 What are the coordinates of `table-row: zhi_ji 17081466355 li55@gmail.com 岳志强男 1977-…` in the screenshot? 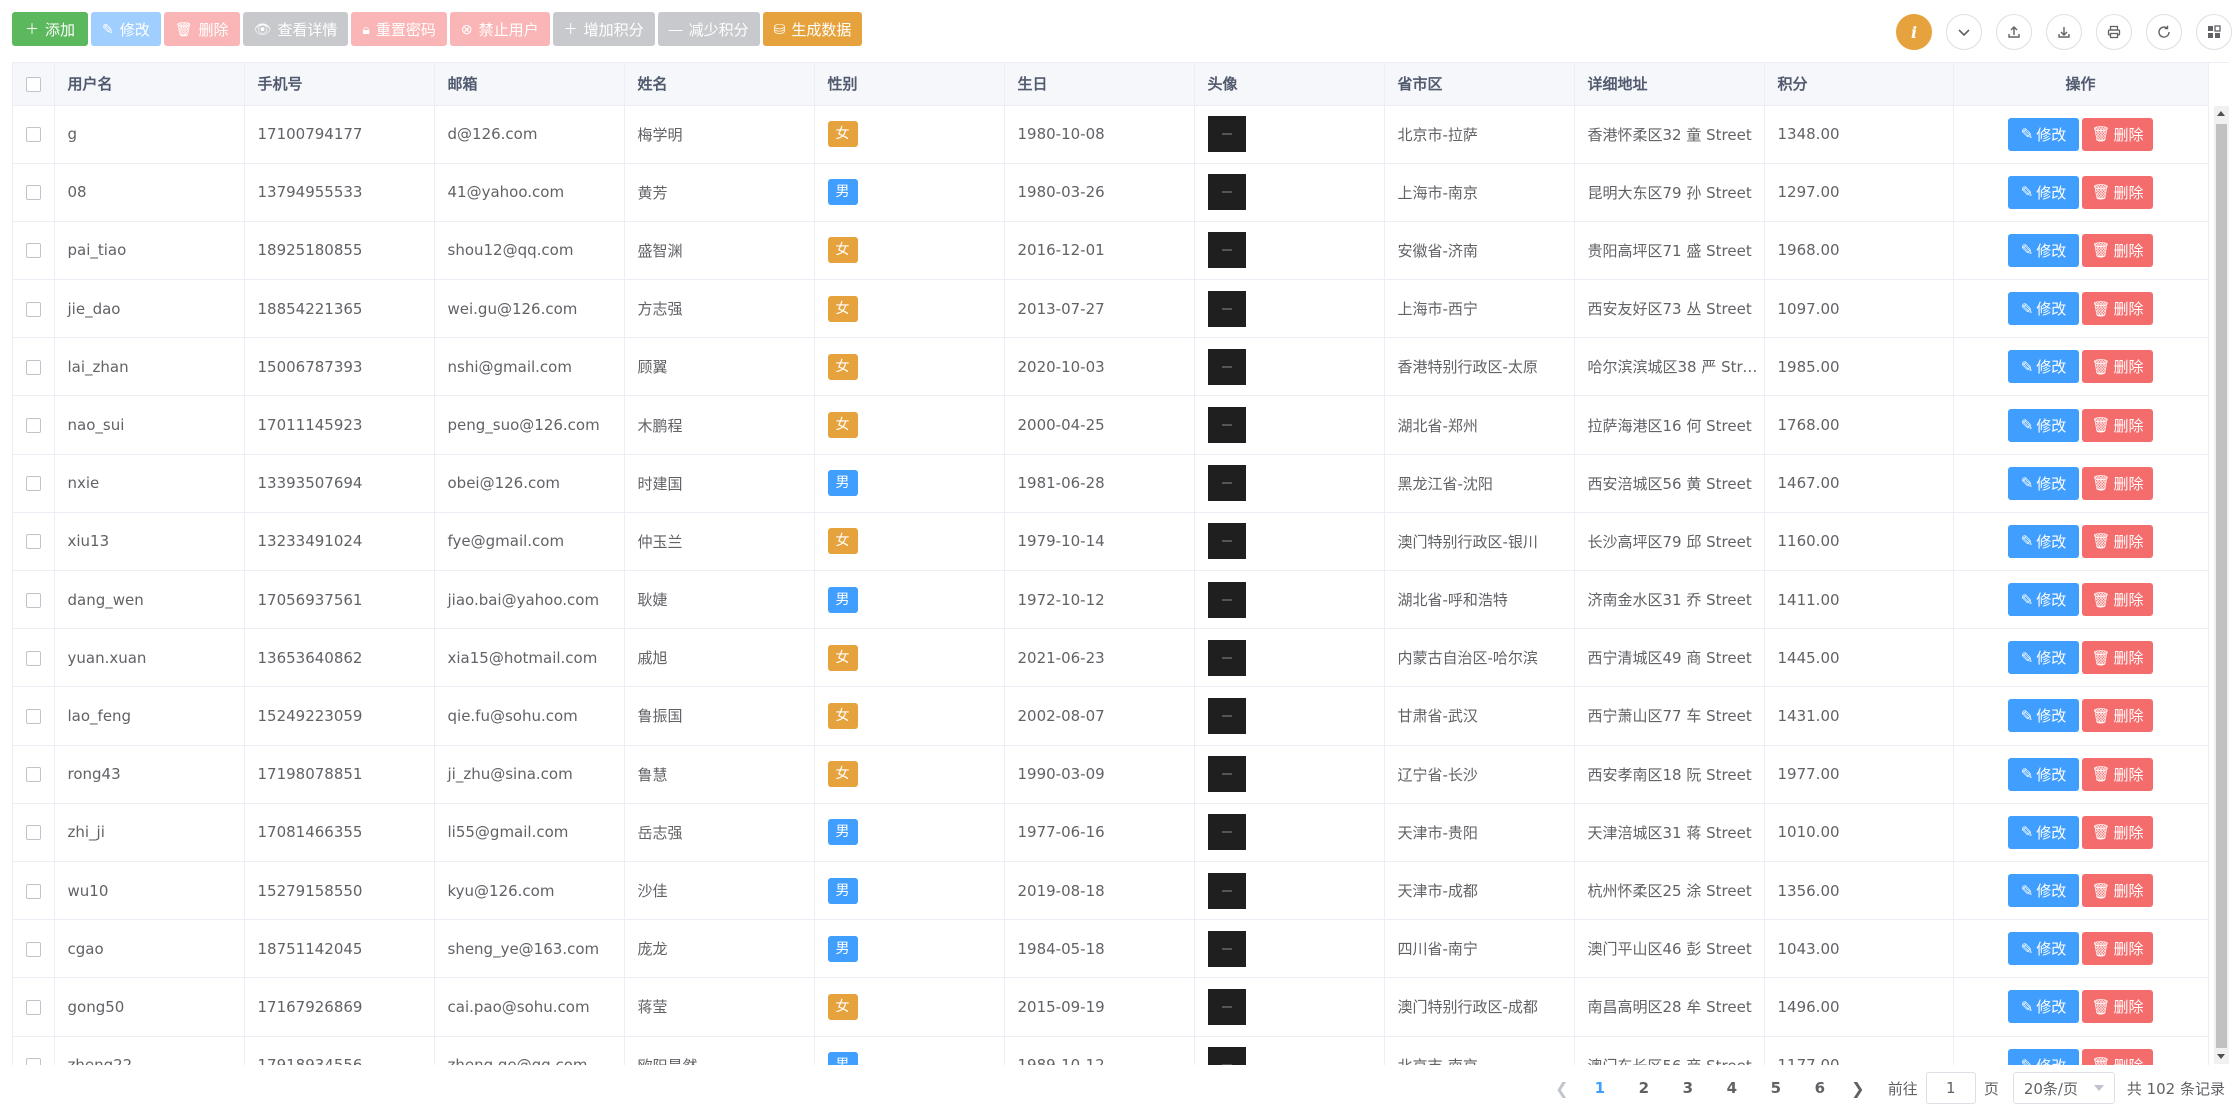 It's located at (1111, 832).